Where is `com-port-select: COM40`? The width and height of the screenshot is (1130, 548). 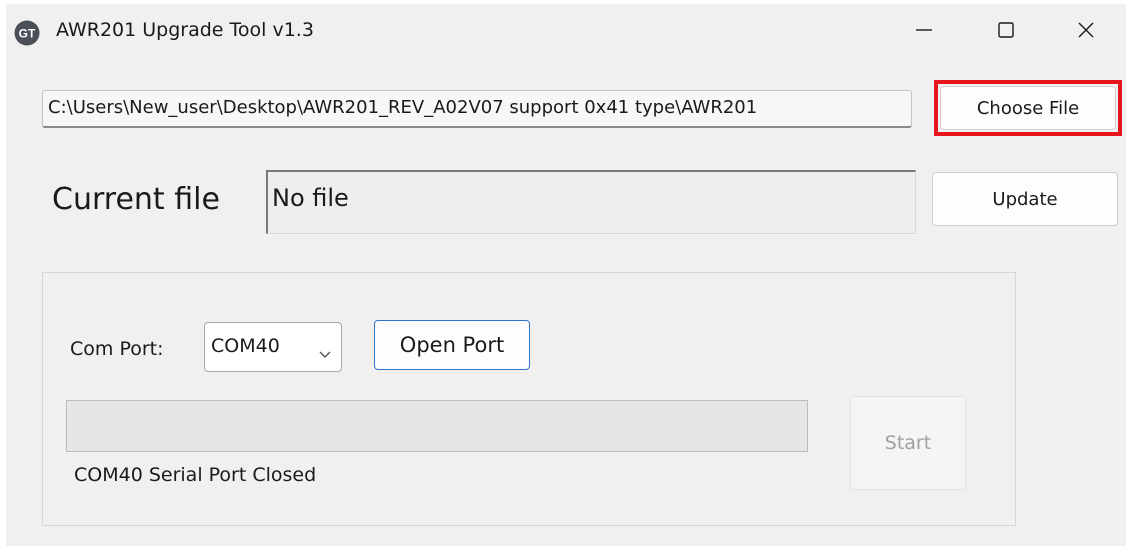
com-port-select: COM40 is located at coordinates (273, 347).